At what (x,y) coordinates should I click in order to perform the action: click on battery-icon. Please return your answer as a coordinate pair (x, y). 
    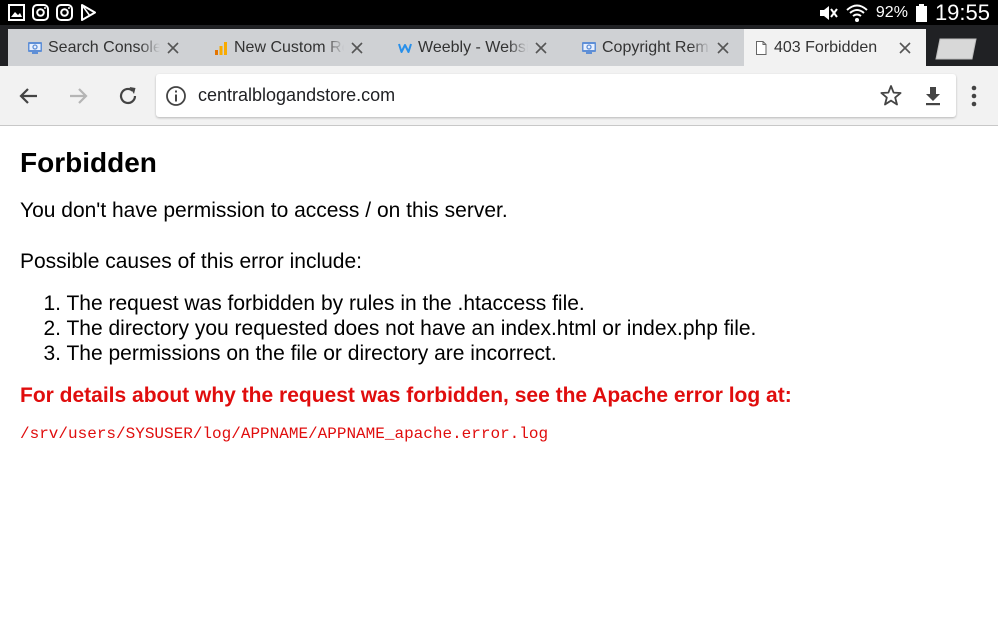
    Looking at the image, I should click on (921, 12).